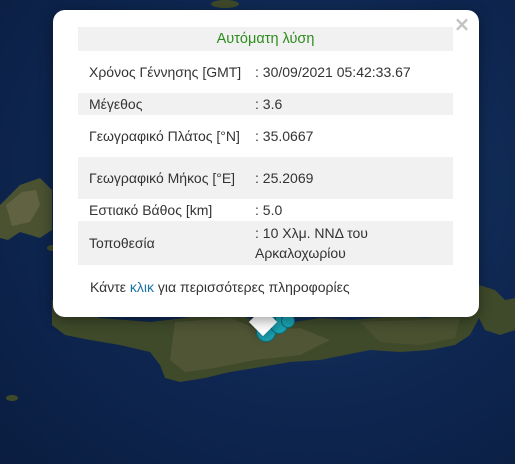 This screenshot has width=515, height=464. What do you see at coordinates (351, 243) in the screenshot?
I see `location-value: : 10 Χλμ. ΝΝΔ του Αρκαλοχωρίου` at bounding box center [351, 243].